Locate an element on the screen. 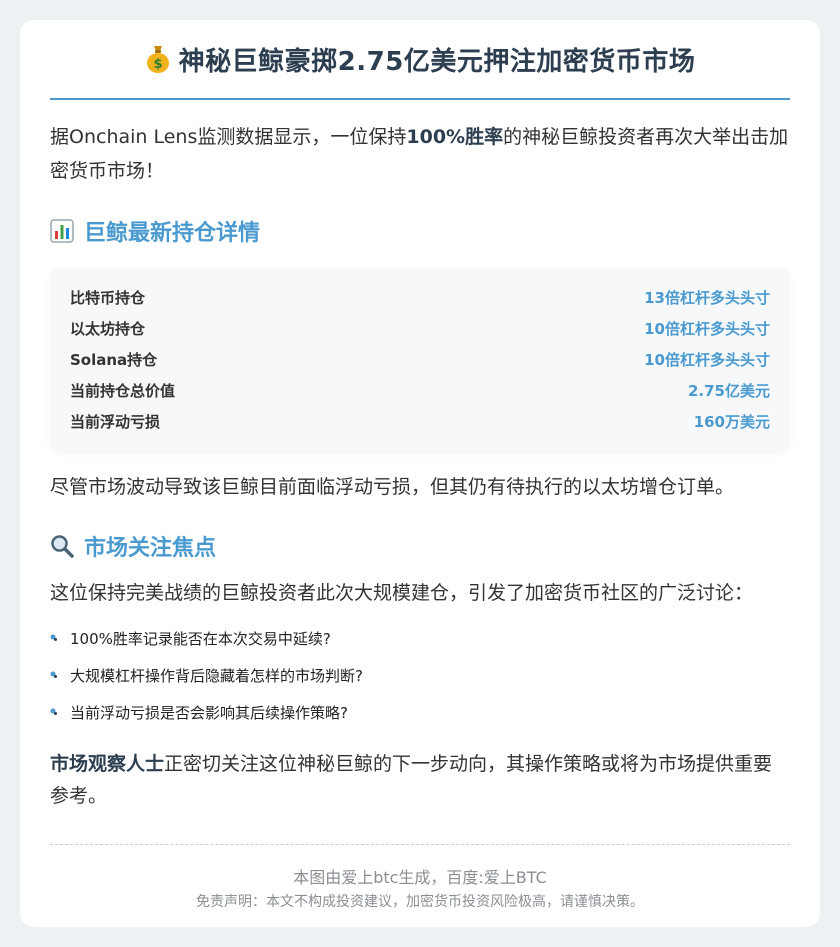 The width and height of the screenshot is (840, 947). list-item: 当前浮动亏损是否会影响其后续操作策略? is located at coordinates (420, 715).